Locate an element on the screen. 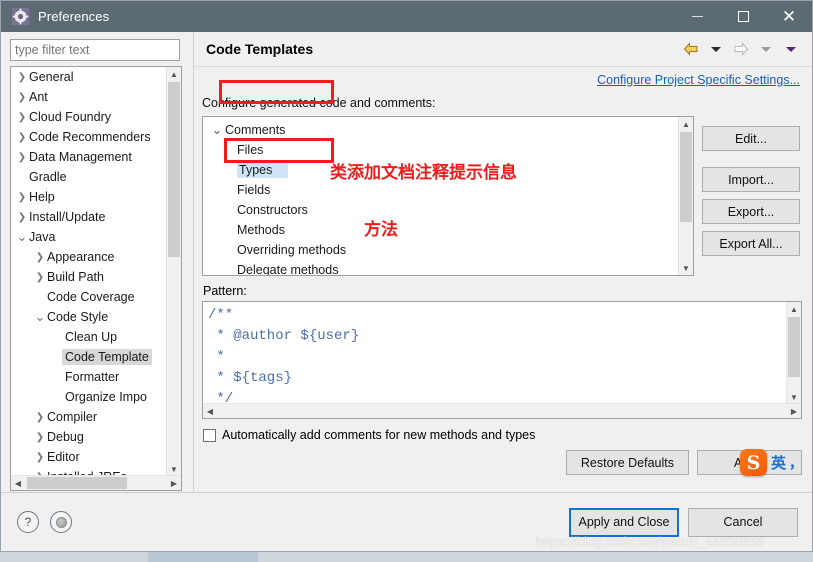 The image size is (813, 562). apply-and-close-button: Apply and Close is located at coordinates (624, 522).